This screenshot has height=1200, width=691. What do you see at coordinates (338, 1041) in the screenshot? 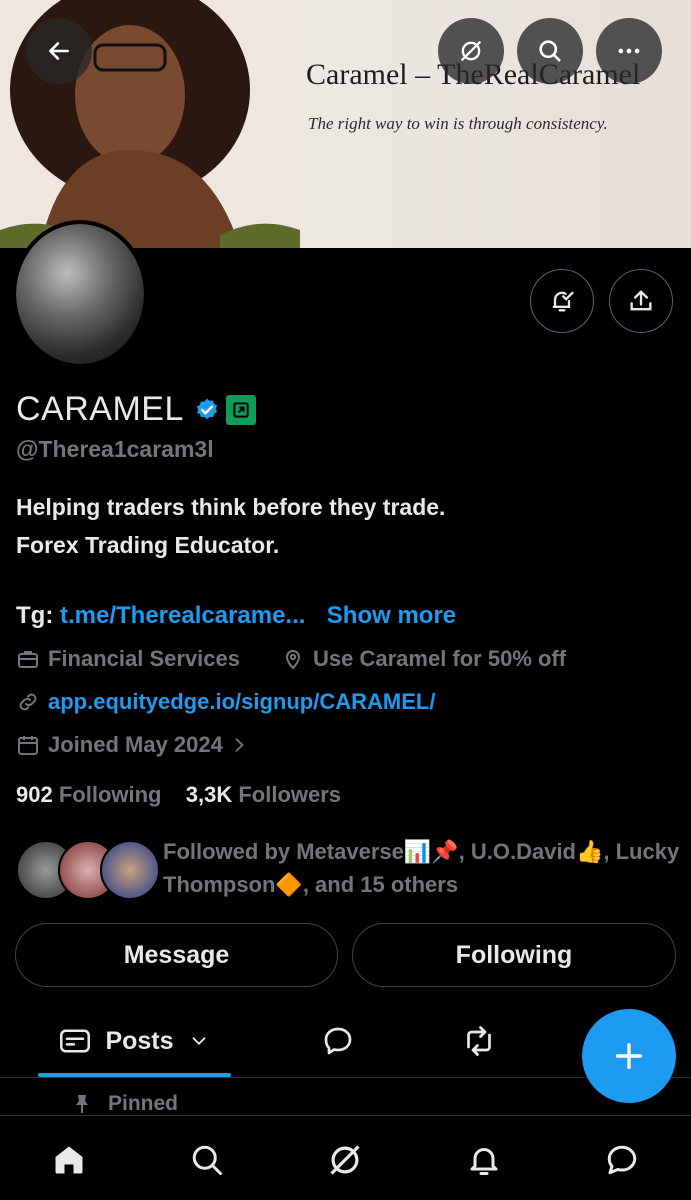
I see `reply-icon` at bounding box center [338, 1041].